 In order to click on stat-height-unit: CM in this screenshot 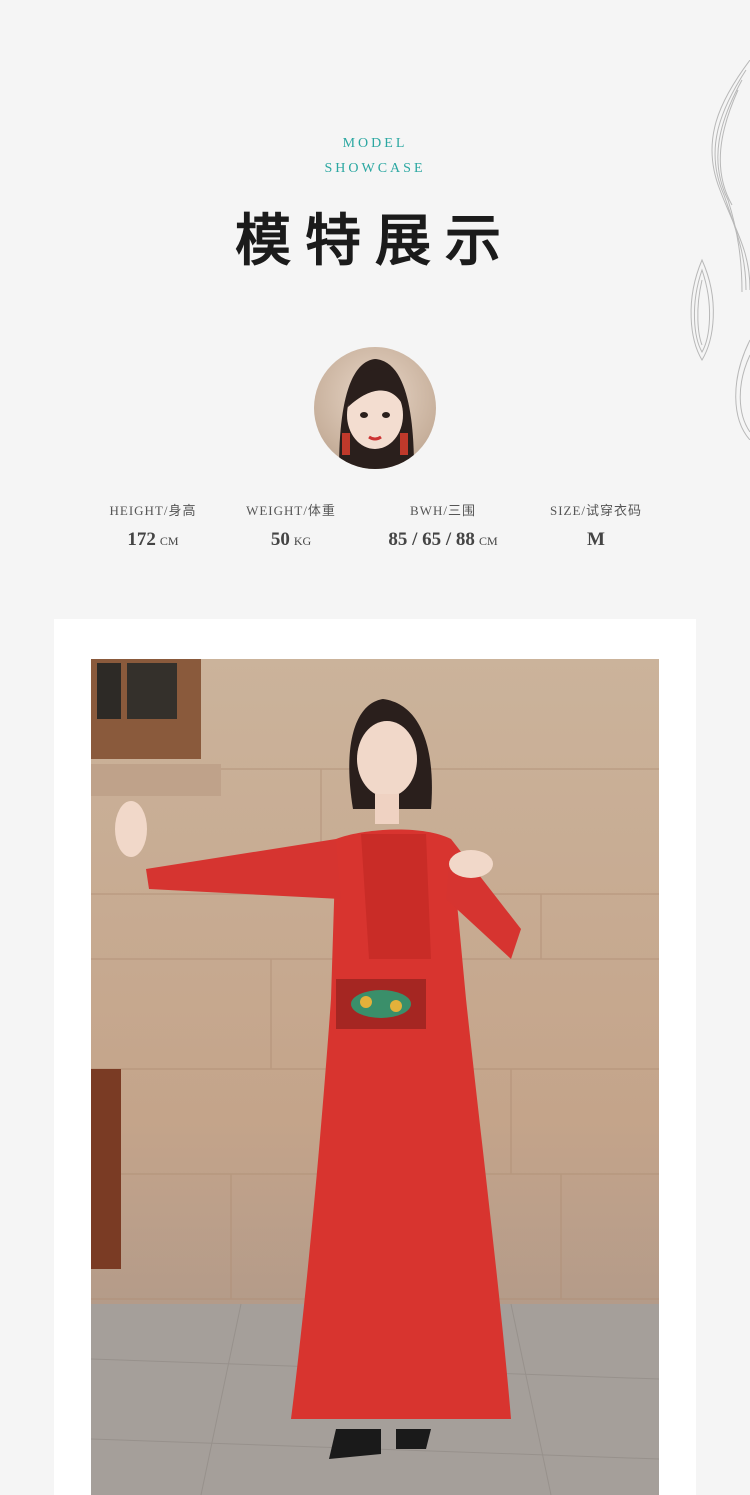, I will do `click(169, 541)`.